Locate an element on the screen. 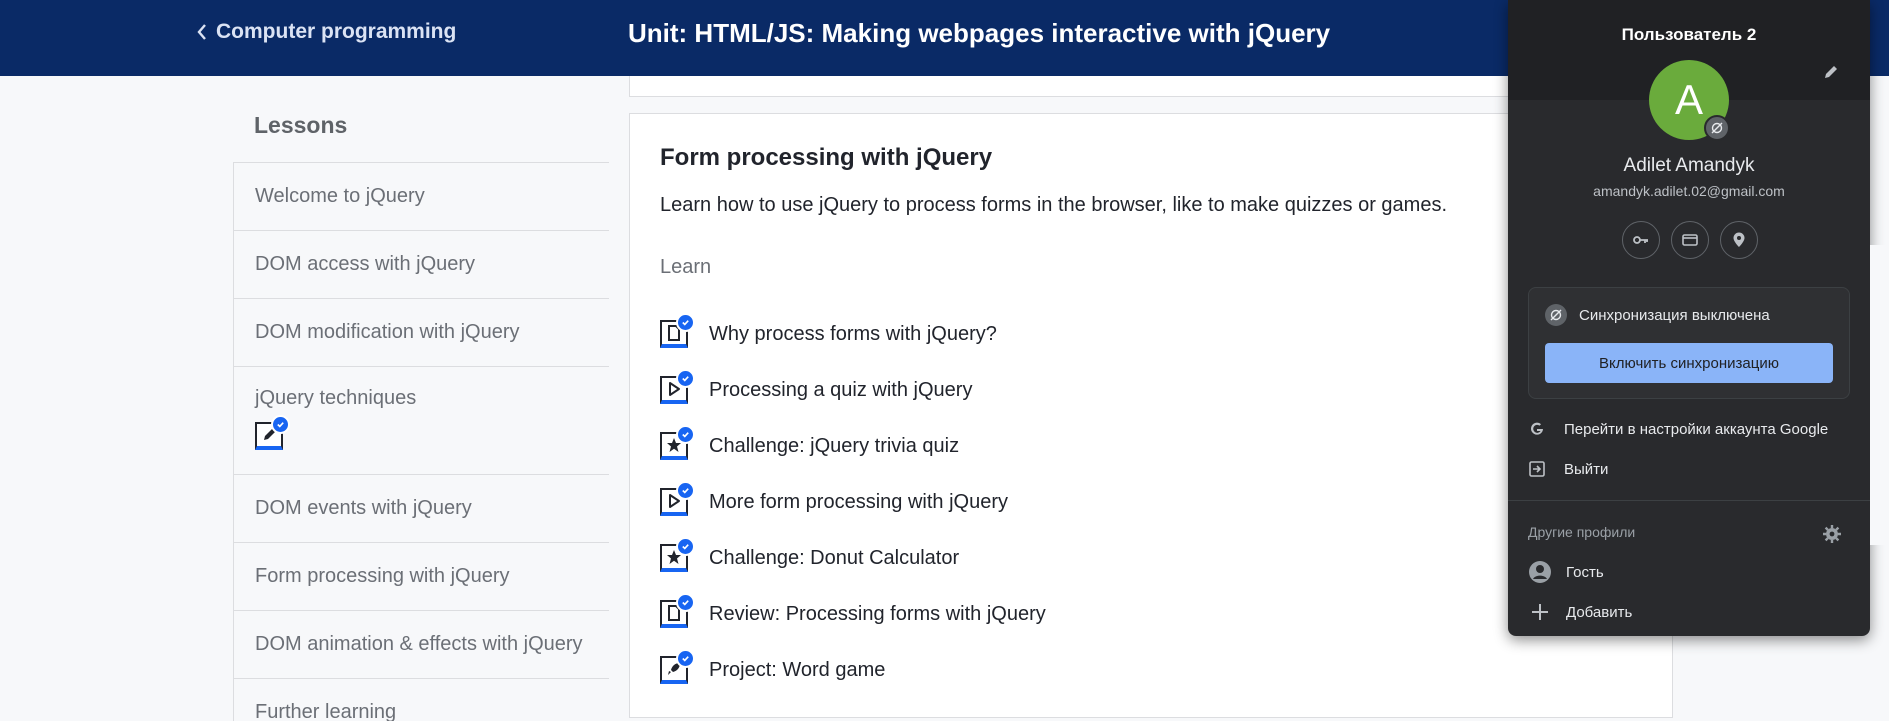 The height and width of the screenshot is (721, 1889). lesson-item: DOM modification with jQuery is located at coordinates (421, 333).